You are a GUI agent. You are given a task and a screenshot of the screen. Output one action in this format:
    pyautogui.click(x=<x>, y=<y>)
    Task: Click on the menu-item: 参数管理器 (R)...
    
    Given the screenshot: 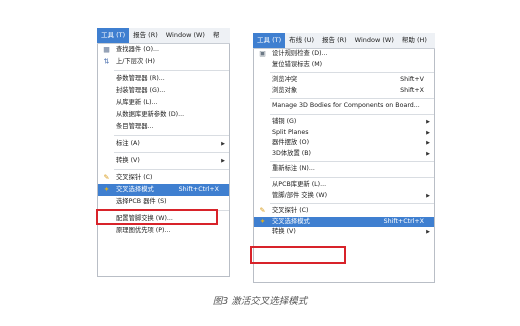 What is the action you would take?
    pyautogui.click(x=163, y=79)
    